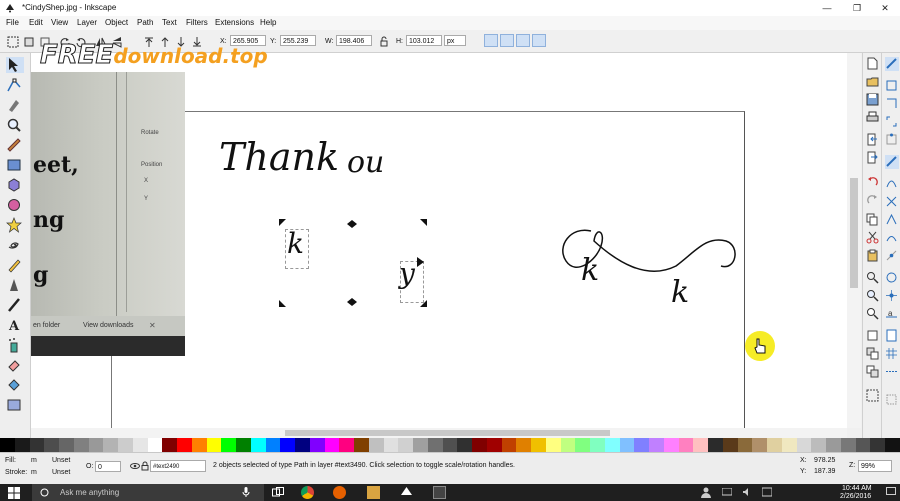 The width and height of the screenshot is (900, 501). I want to click on select-all-icon, so click(13, 42).